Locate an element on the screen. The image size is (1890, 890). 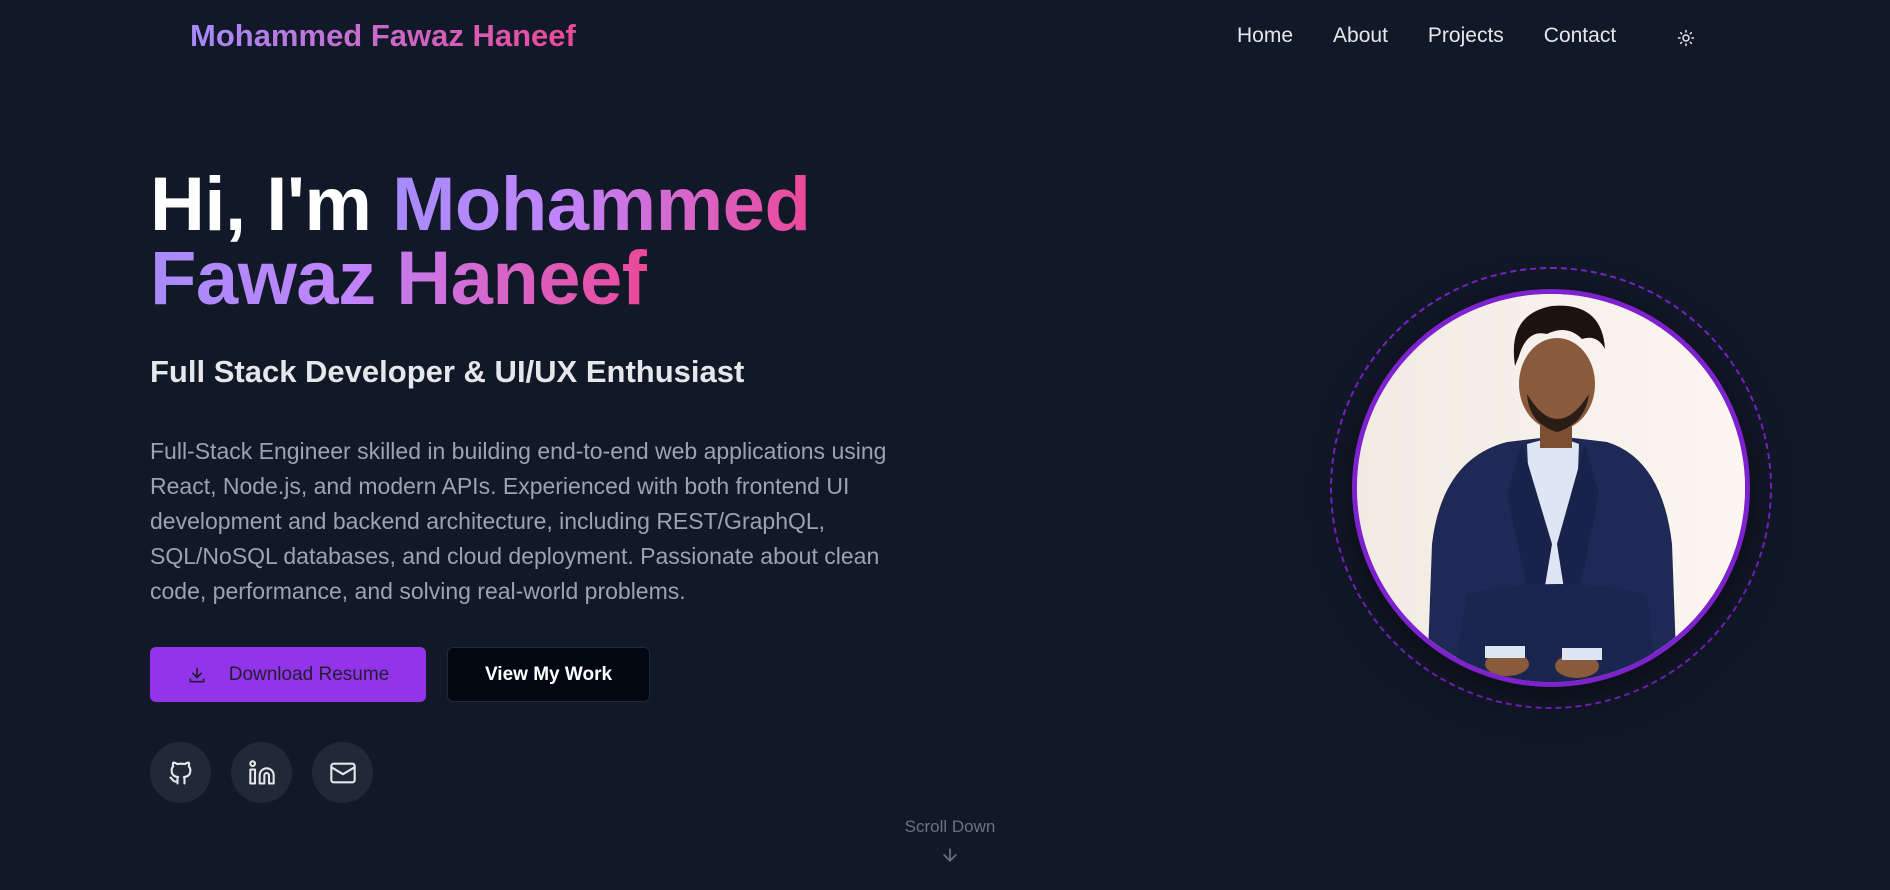
github-icon is located at coordinates (179, 773).